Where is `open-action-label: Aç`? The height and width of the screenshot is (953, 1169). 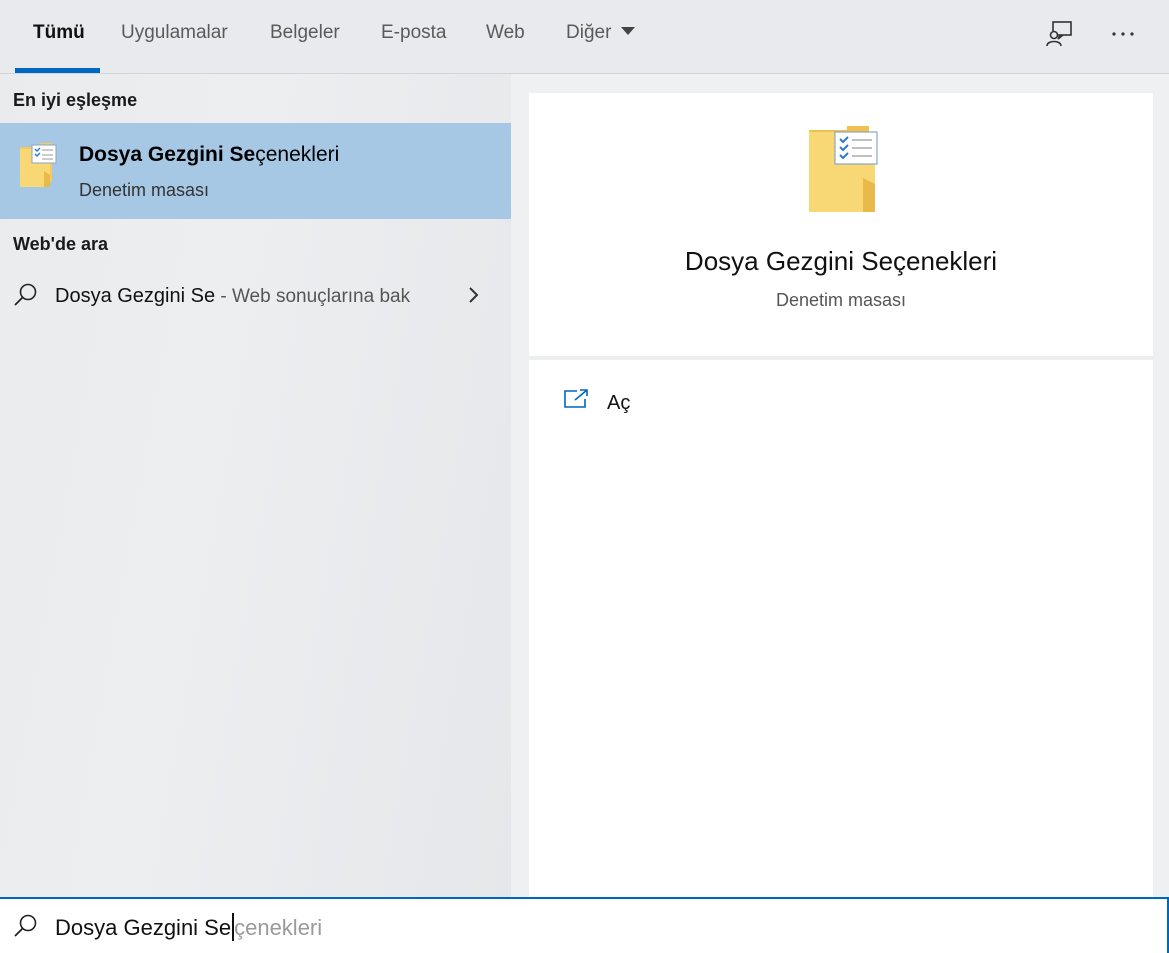
open-action-label: Aç is located at coordinates (619, 403).